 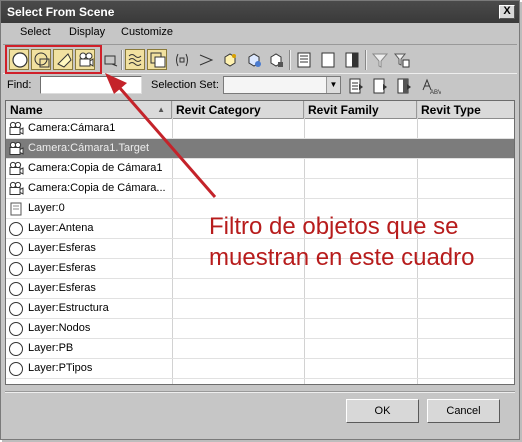 What do you see at coordinates (463, 411) in the screenshot?
I see `cancel-button: Cancel` at bounding box center [463, 411].